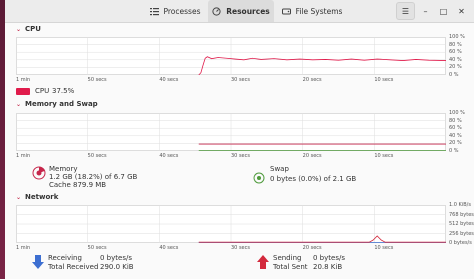  I want to click on network-y-tick: 256 bytes/s, so click(461, 233).